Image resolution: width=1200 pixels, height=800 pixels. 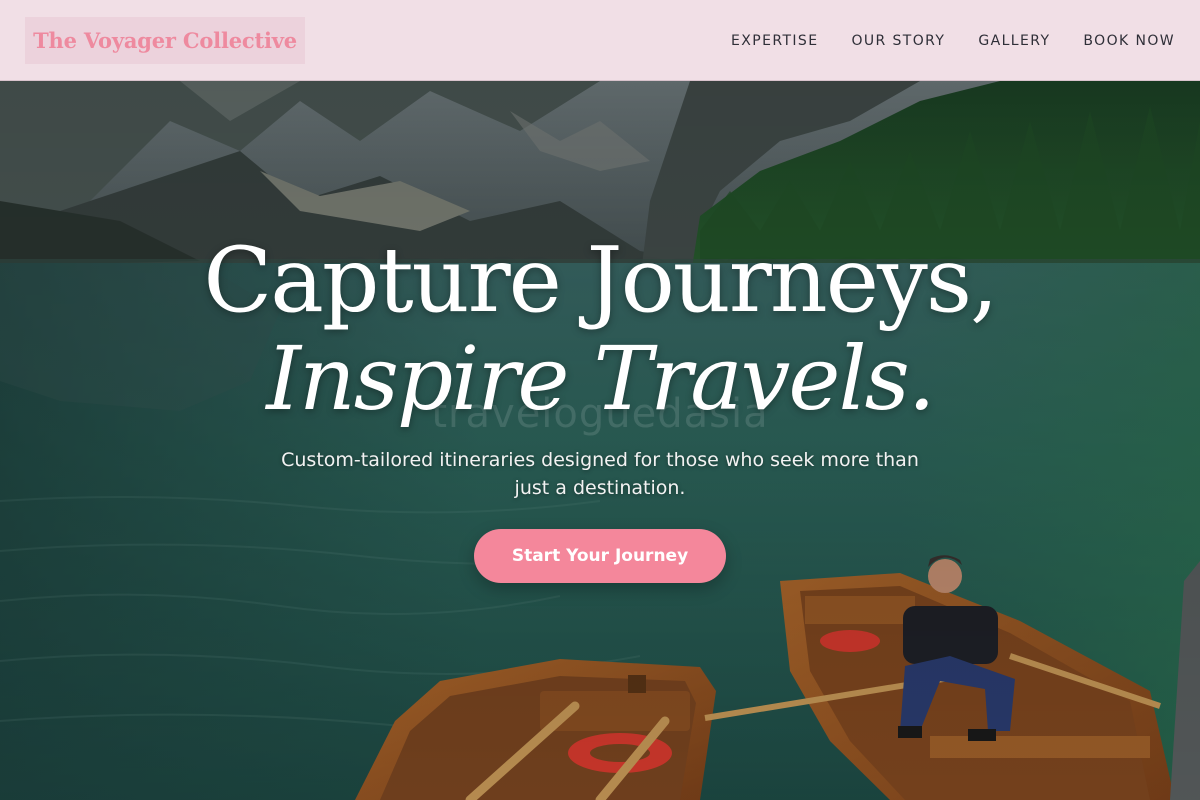 I want to click on nav-link-our-story: OUR STORY, so click(x=898, y=41).